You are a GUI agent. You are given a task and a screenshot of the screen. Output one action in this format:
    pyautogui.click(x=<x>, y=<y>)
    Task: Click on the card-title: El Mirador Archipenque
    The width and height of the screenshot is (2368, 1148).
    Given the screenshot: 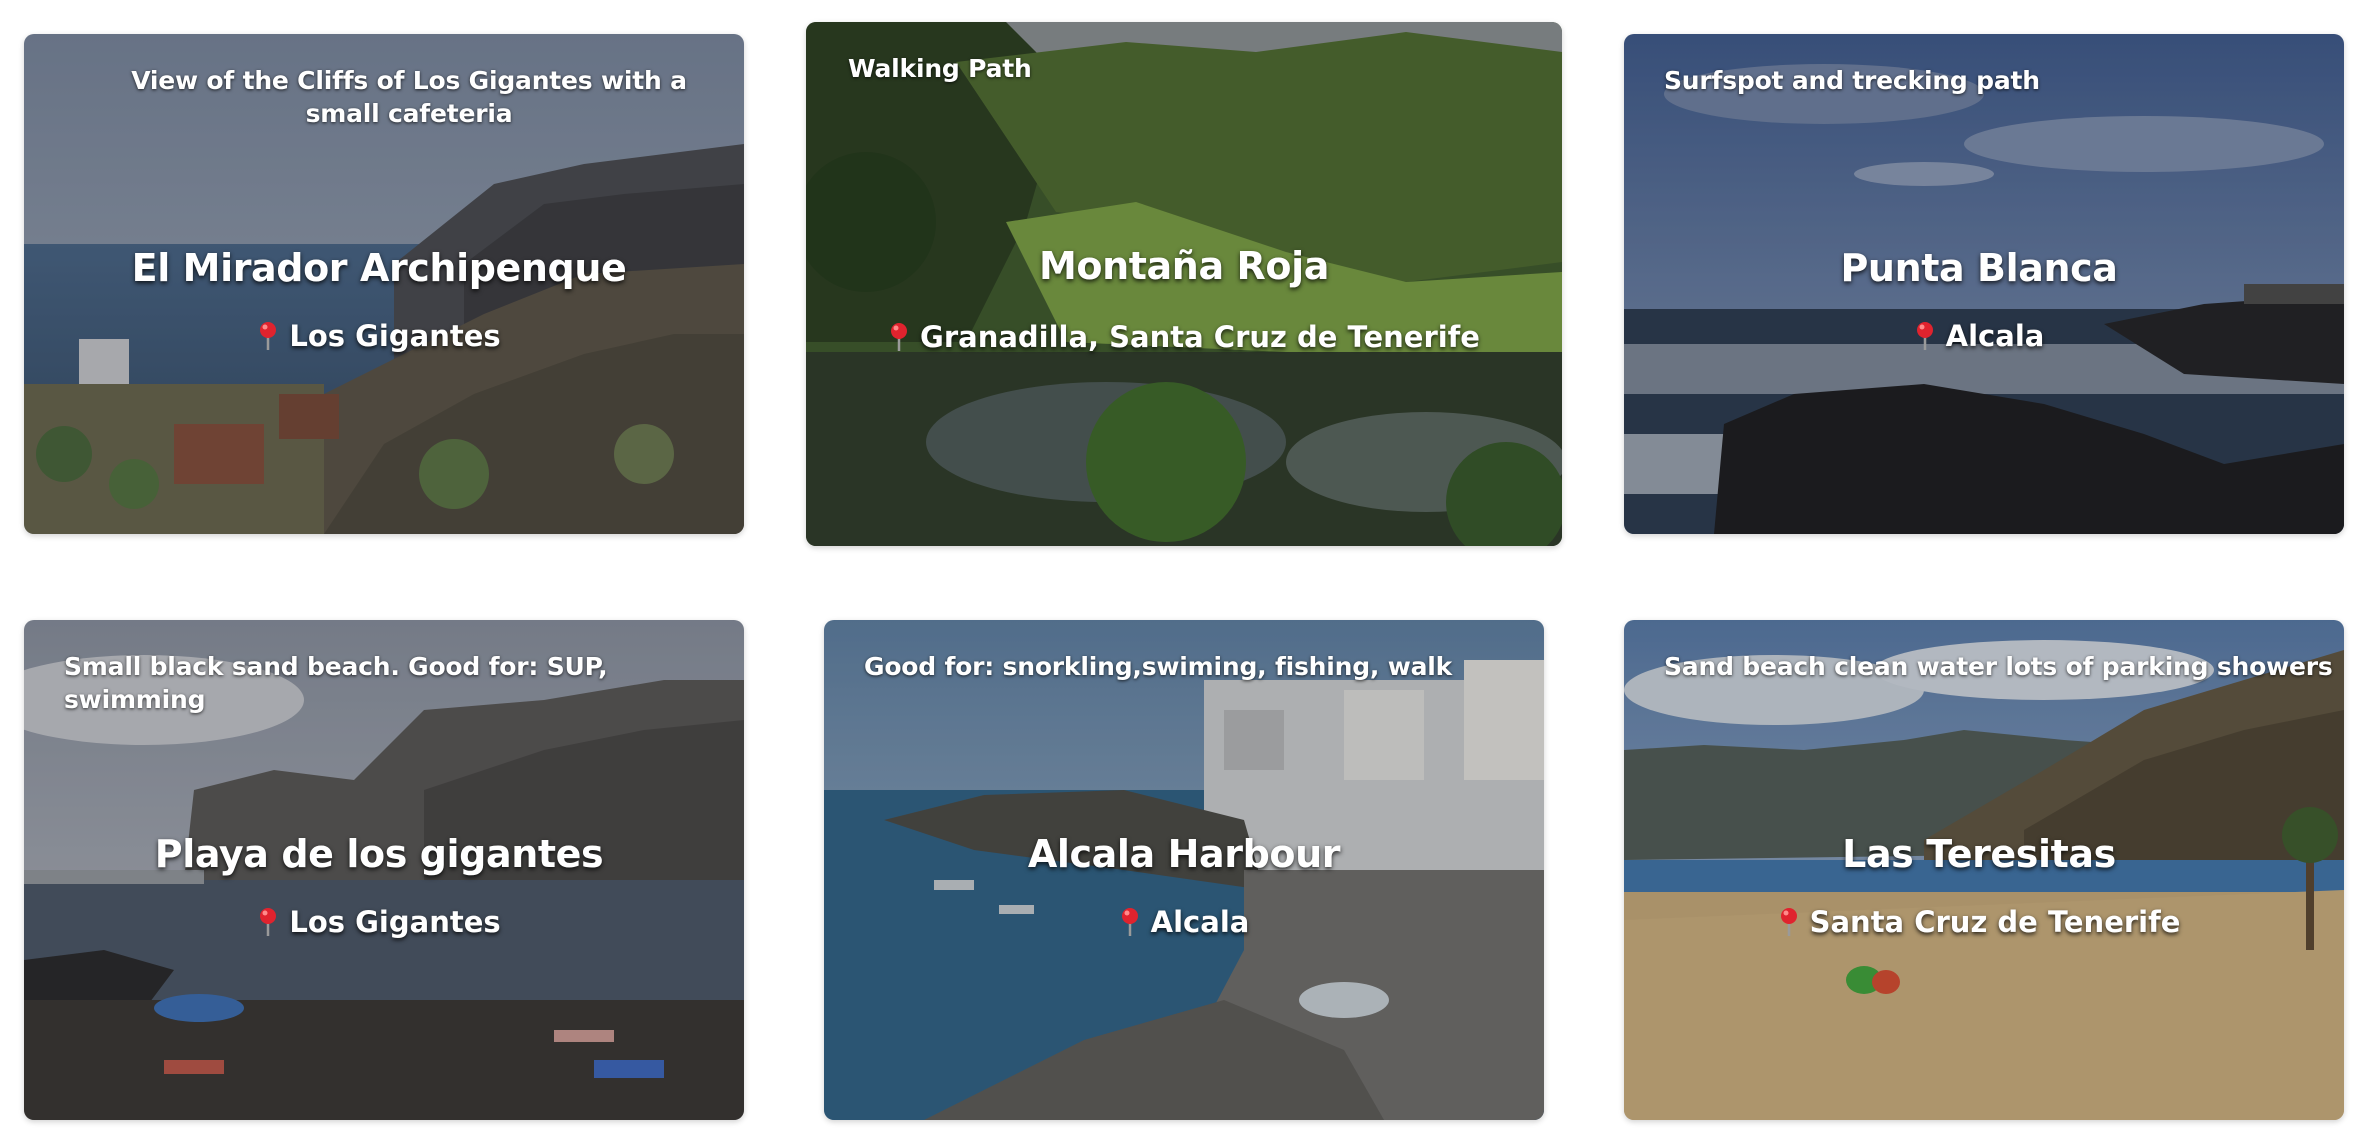 What is the action you would take?
    pyautogui.click(x=379, y=268)
    